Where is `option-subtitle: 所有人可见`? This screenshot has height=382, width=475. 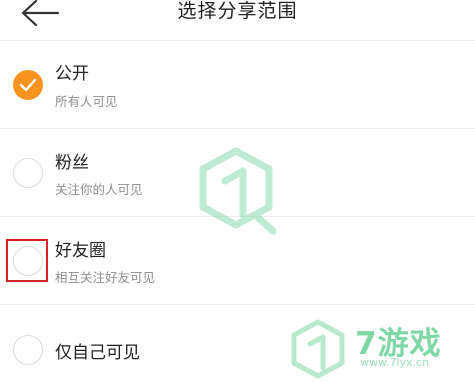
option-subtitle: 所有人可见 is located at coordinates (86, 101).